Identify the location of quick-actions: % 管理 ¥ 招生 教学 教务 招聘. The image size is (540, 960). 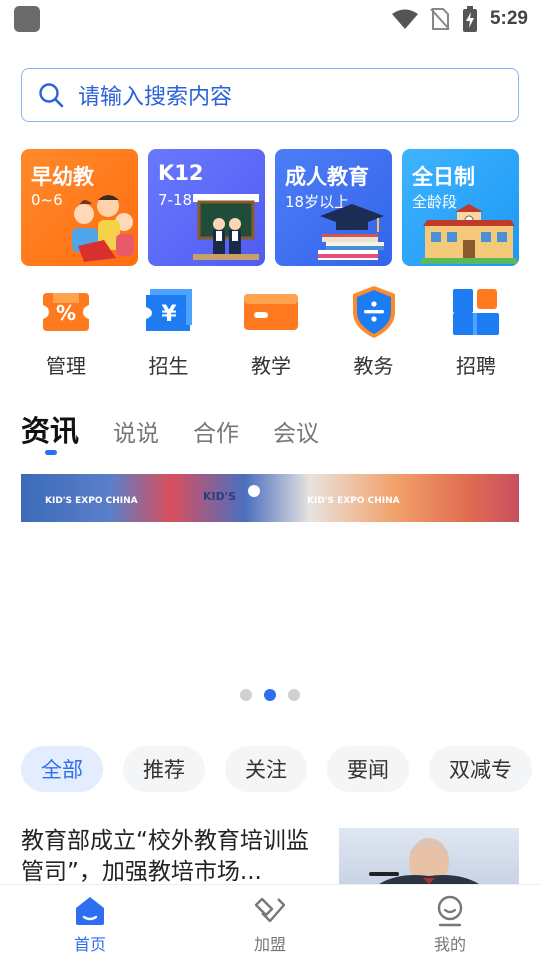
(271, 334).